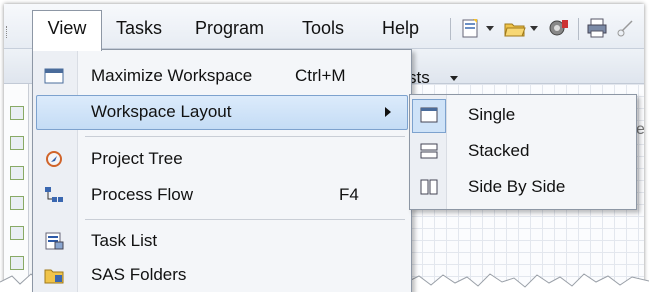 The height and width of the screenshot is (297, 649). Describe the element at coordinates (16, 188) in the screenshot. I see `left-rail` at that location.